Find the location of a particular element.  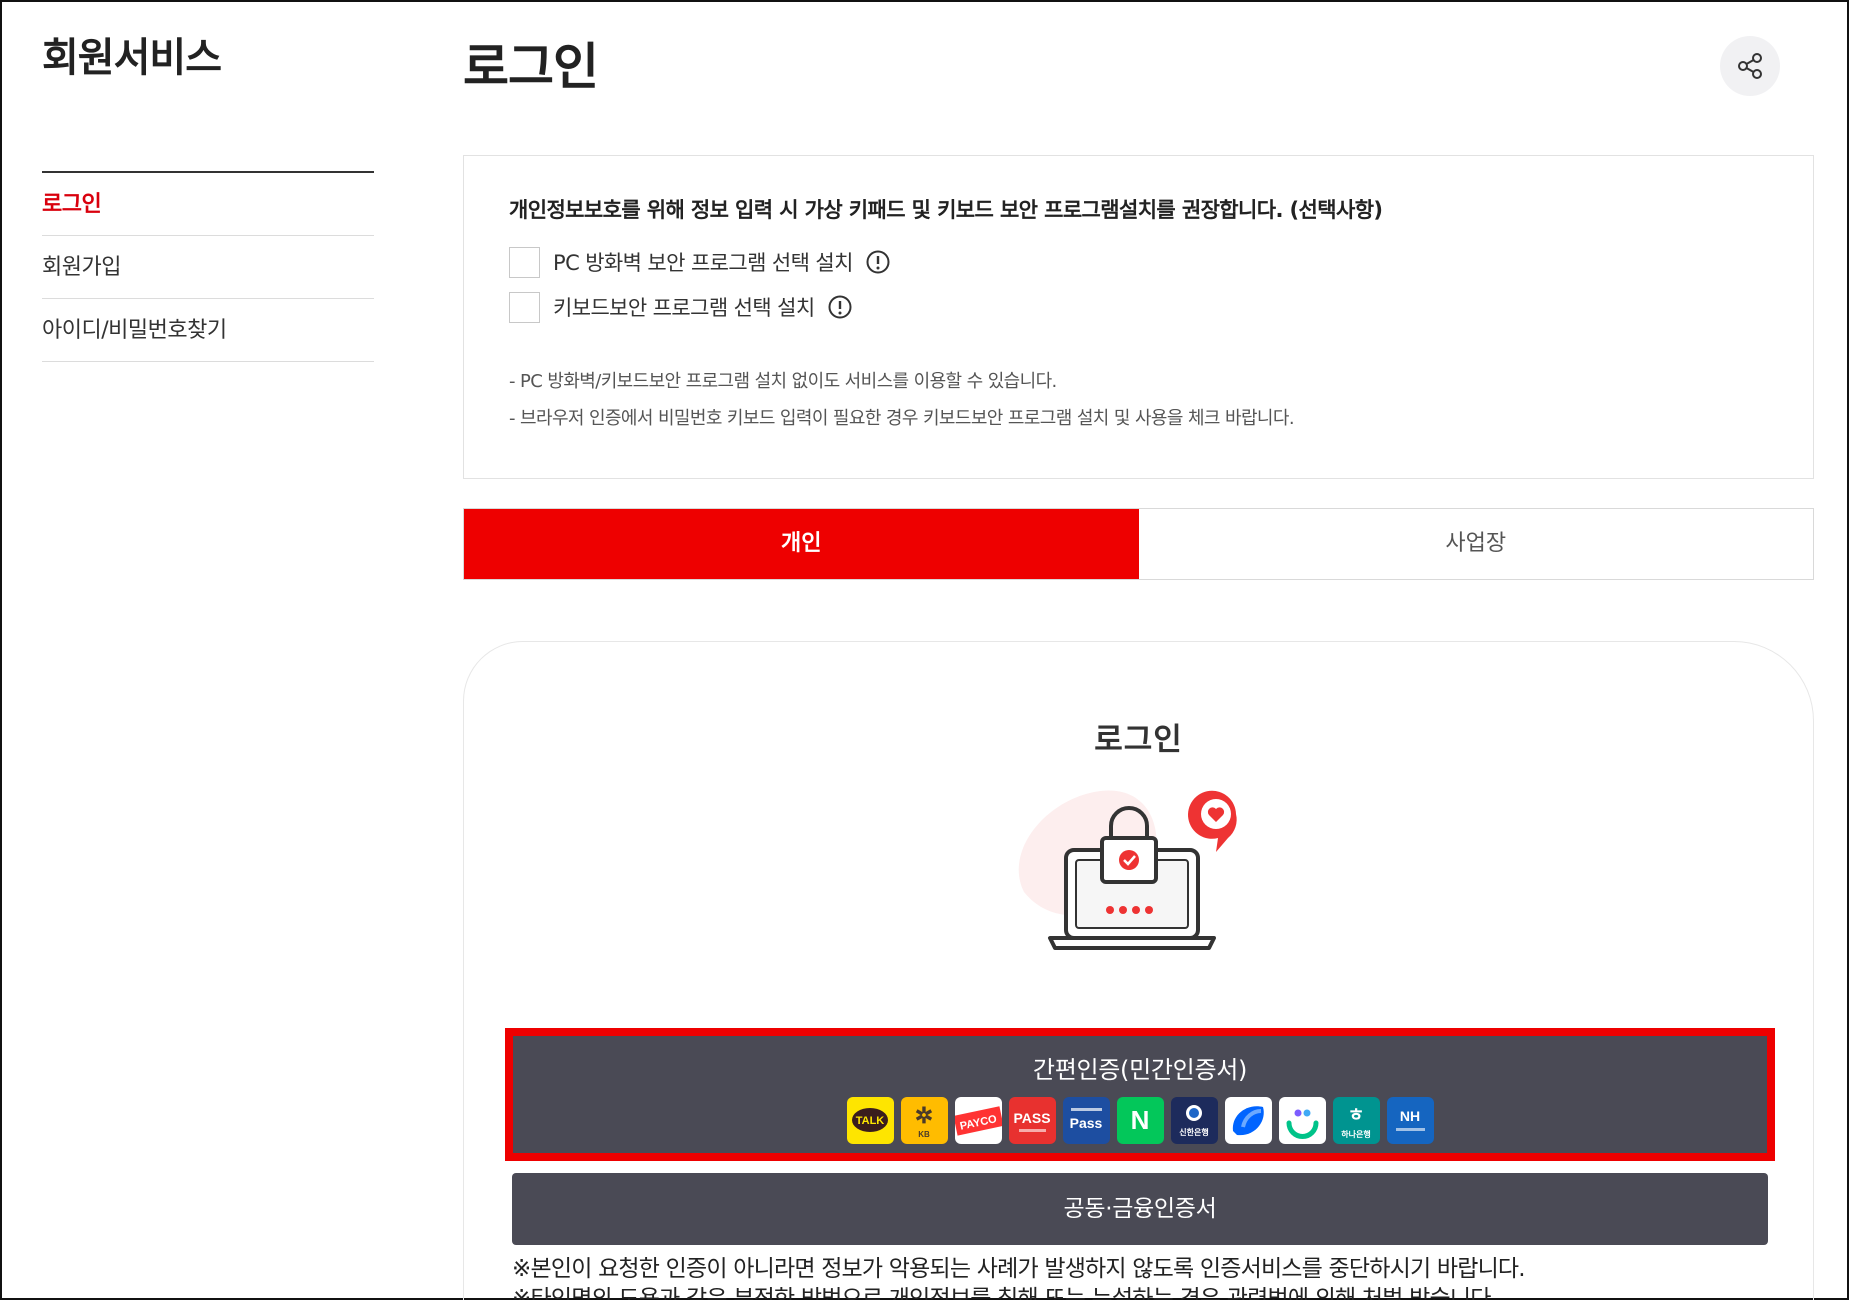

kb-bank-icon: ✲ KB is located at coordinates (924, 1120).